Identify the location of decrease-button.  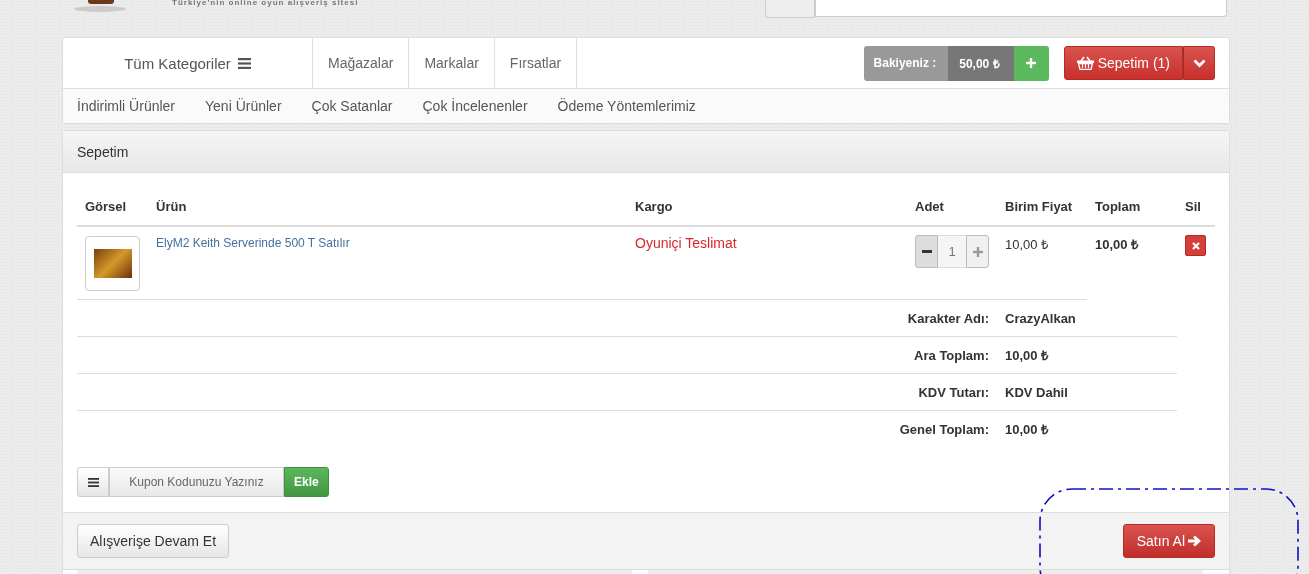
(926, 251).